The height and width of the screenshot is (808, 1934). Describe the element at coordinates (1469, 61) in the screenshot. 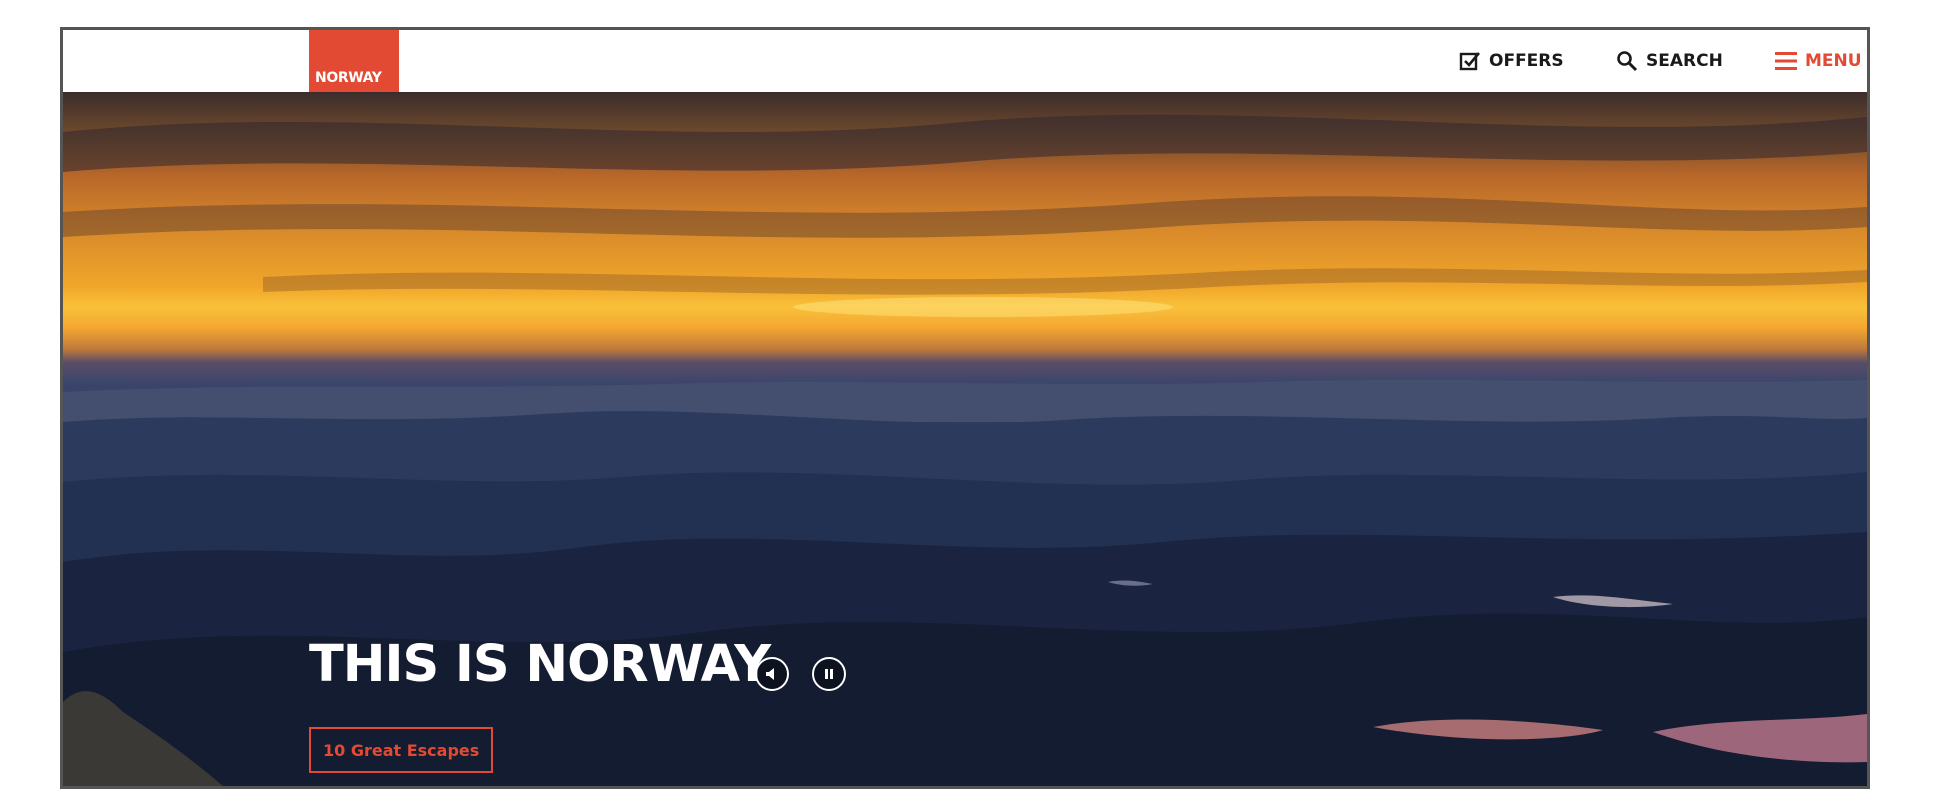

I see `checkbox-icon` at that location.